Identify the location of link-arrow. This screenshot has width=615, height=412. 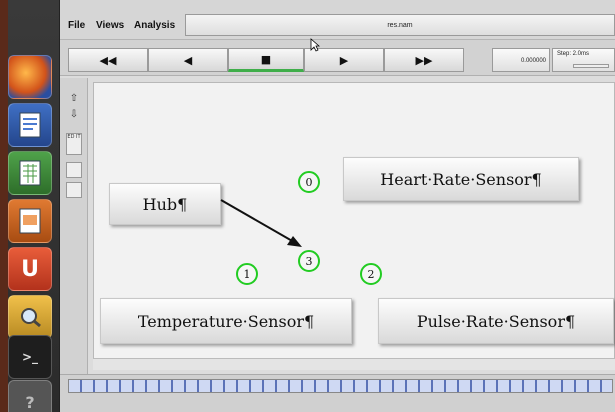
(261, 223).